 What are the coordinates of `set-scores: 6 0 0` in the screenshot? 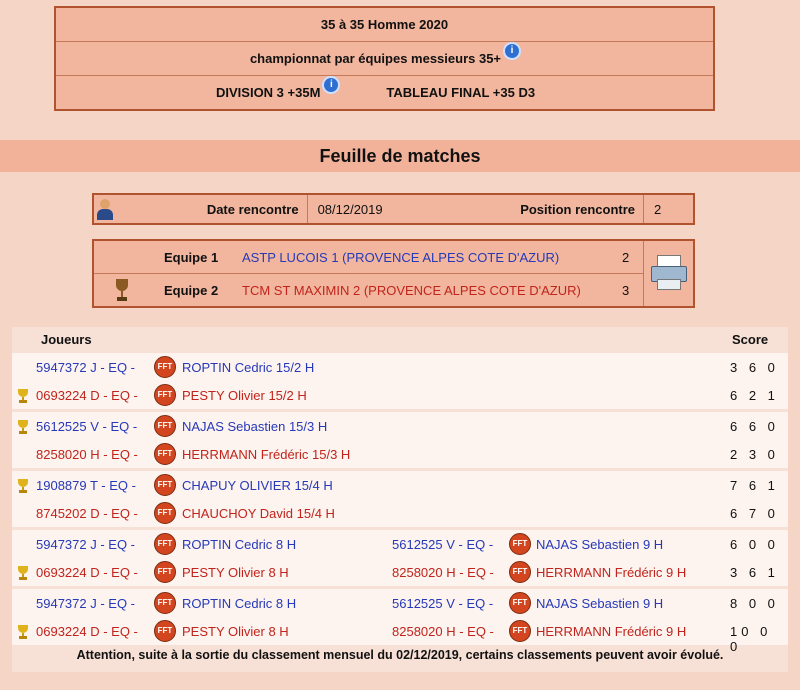 It's located at (754, 544).